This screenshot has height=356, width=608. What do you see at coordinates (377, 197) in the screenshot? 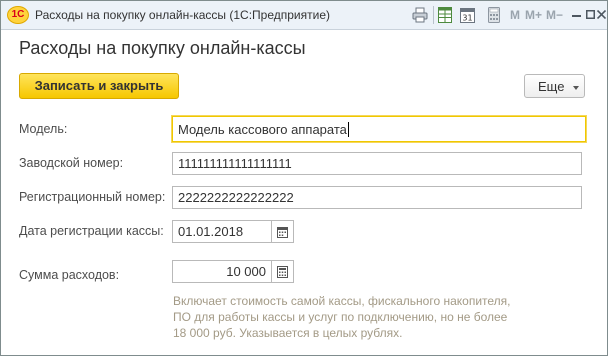
I see `registration-number-input: 2222222222222222` at bounding box center [377, 197].